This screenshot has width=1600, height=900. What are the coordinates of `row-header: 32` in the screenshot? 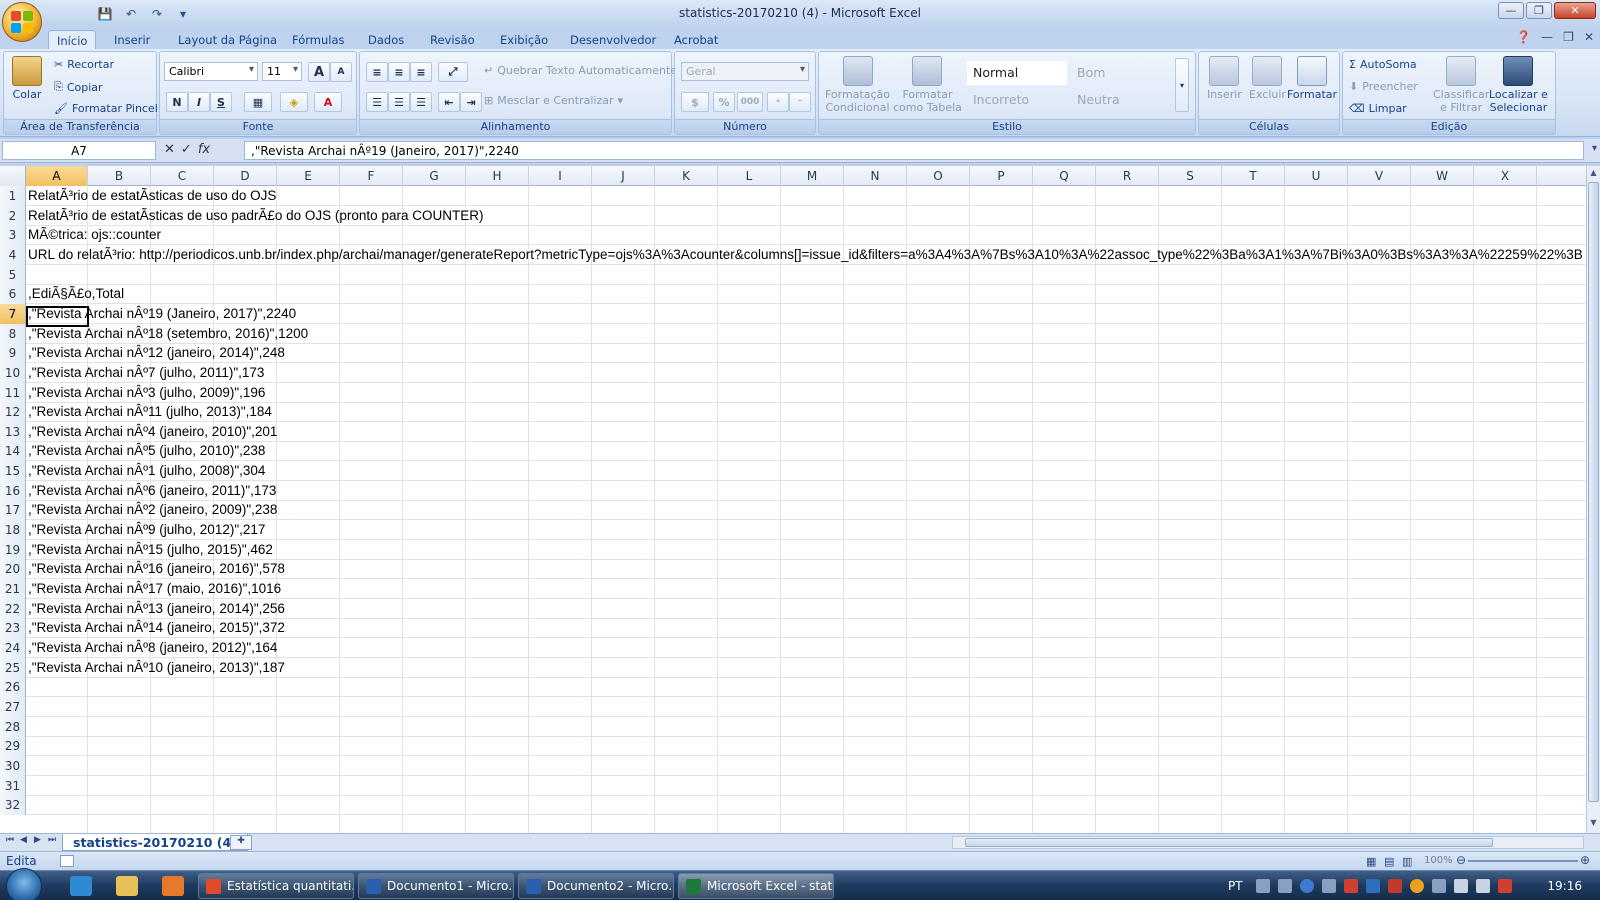 It's located at (13, 805).